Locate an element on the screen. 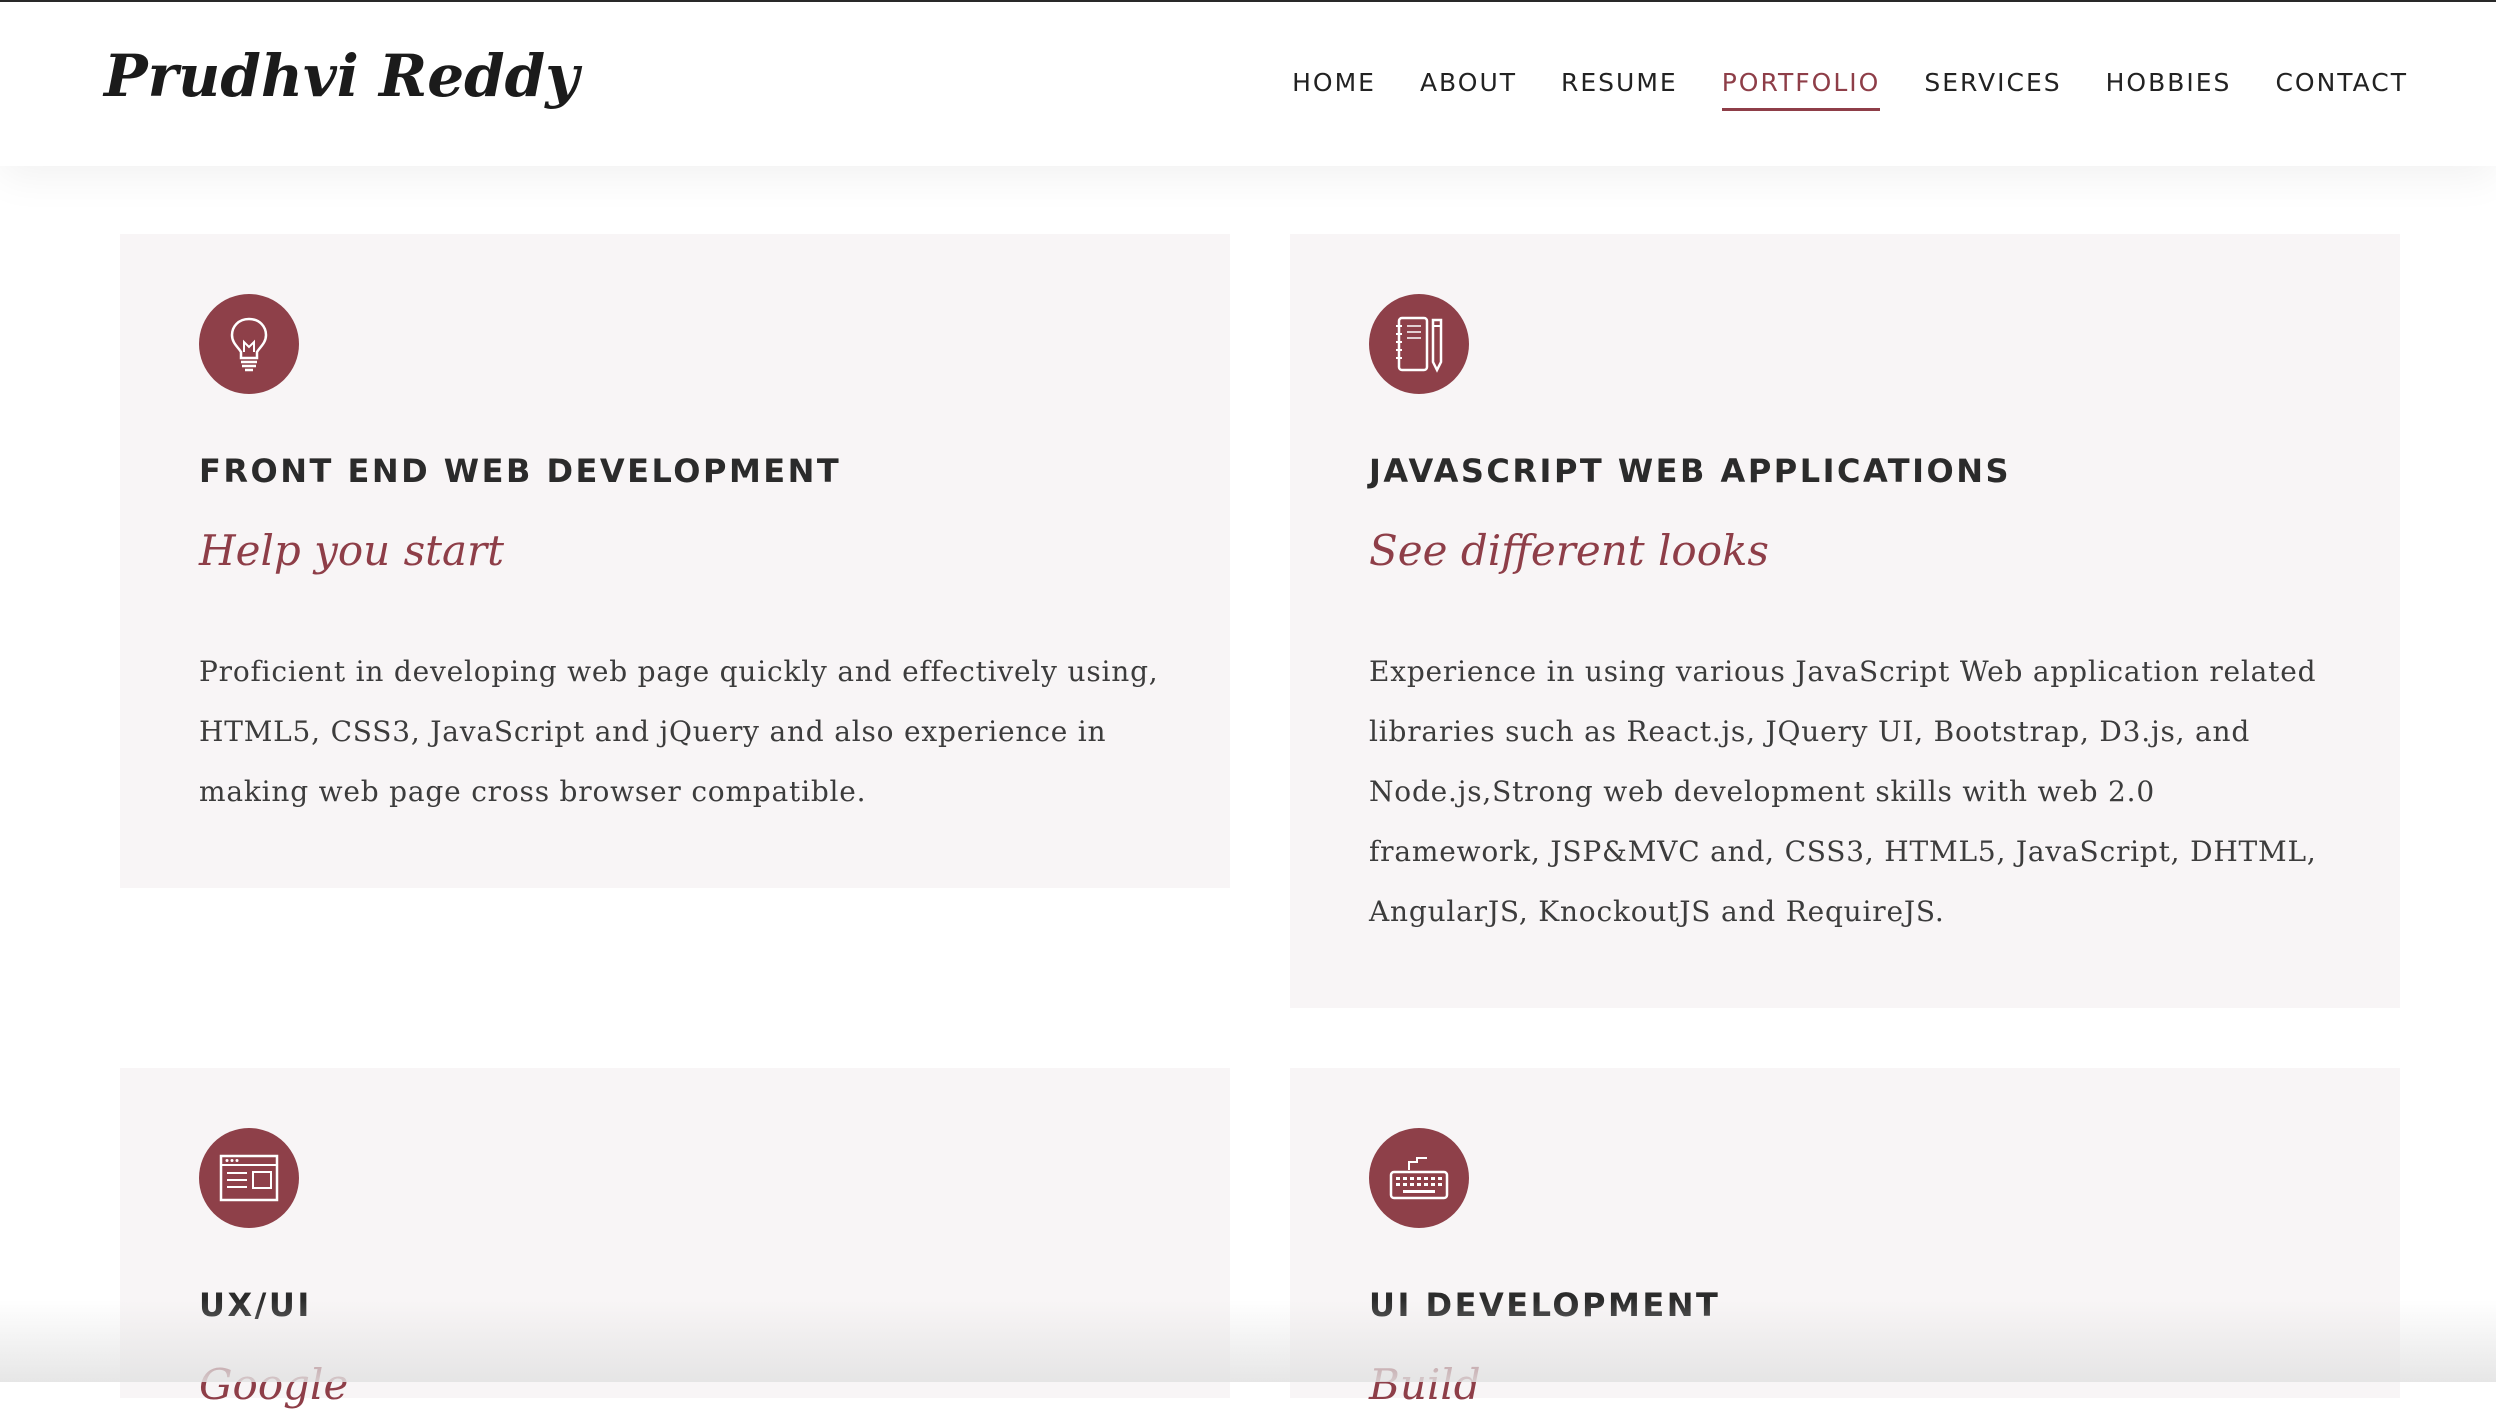 The height and width of the screenshot is (1409, 2496). card-subtitle: Google is located at coordinates (274, 1384).